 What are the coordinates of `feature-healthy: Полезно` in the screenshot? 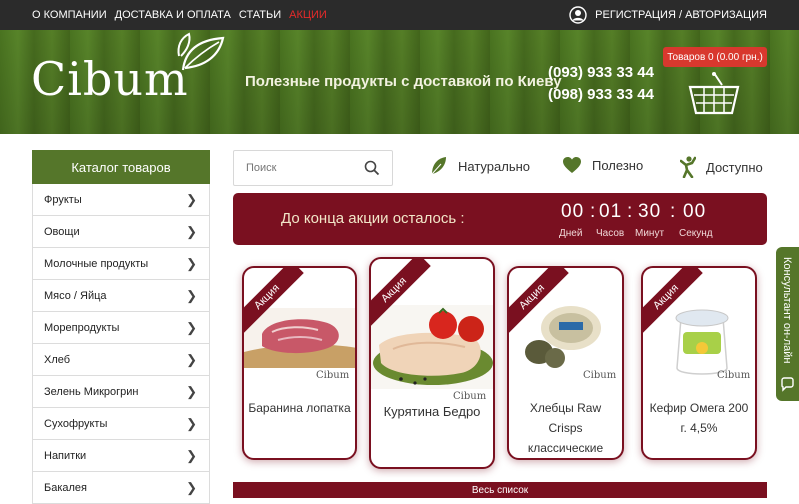 It's located at (602, 165).